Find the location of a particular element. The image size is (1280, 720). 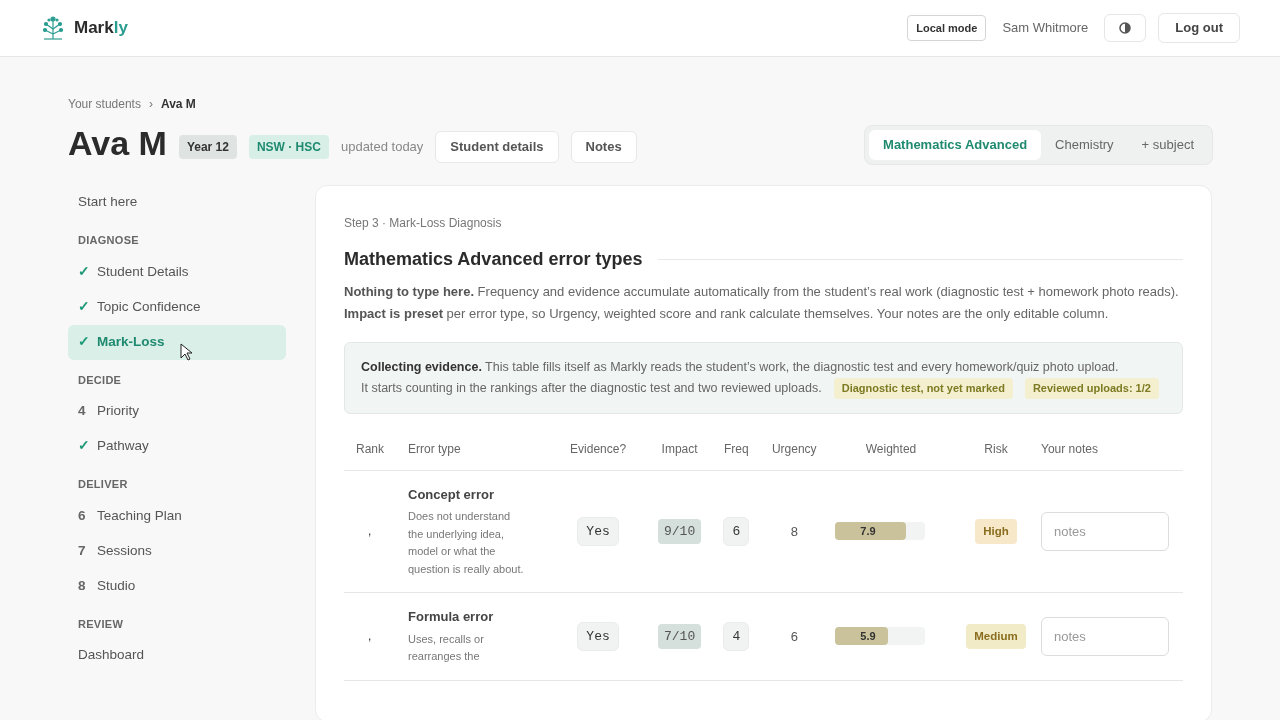

sidebar-item: Start here is located at coordinates (177, 202).